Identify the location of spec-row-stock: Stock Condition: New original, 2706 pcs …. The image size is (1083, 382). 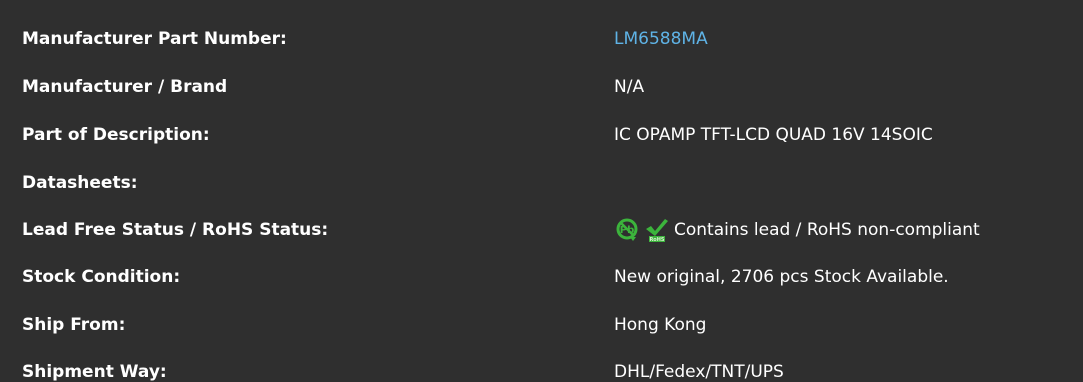
(541, 277).